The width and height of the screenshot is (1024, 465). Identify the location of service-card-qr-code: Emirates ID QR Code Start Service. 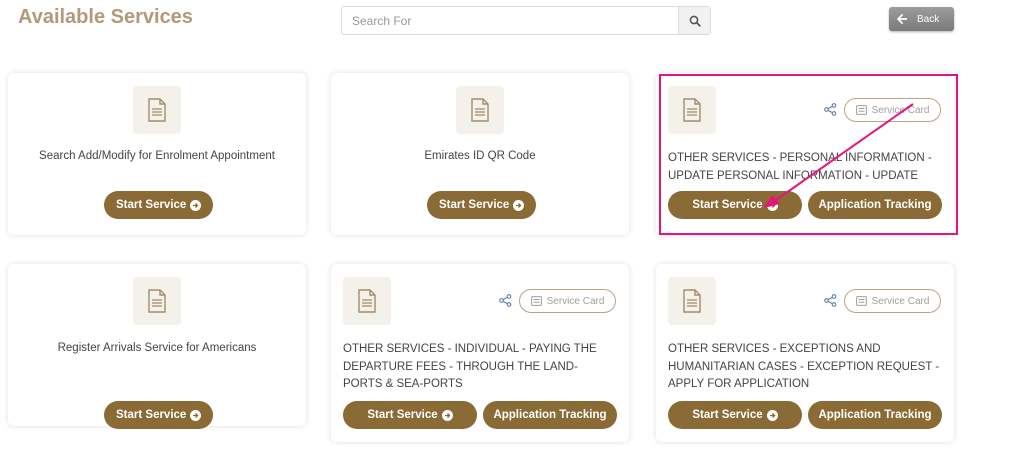
(480, 154).